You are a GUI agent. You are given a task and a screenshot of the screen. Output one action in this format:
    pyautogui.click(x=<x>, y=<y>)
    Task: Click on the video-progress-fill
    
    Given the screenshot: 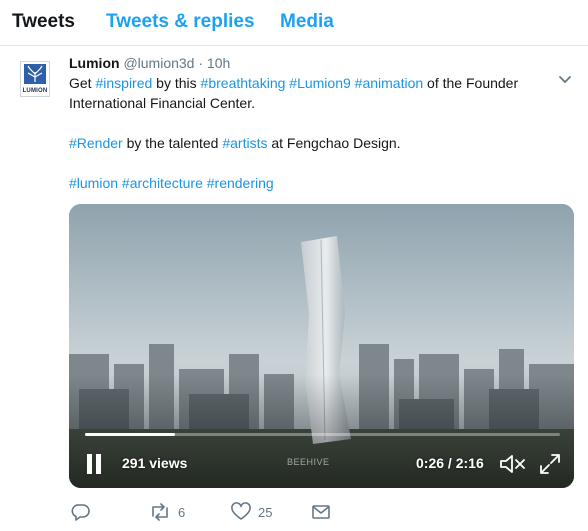 What is the action you would take?
    pyautogui.click(x=130, y=434)
    